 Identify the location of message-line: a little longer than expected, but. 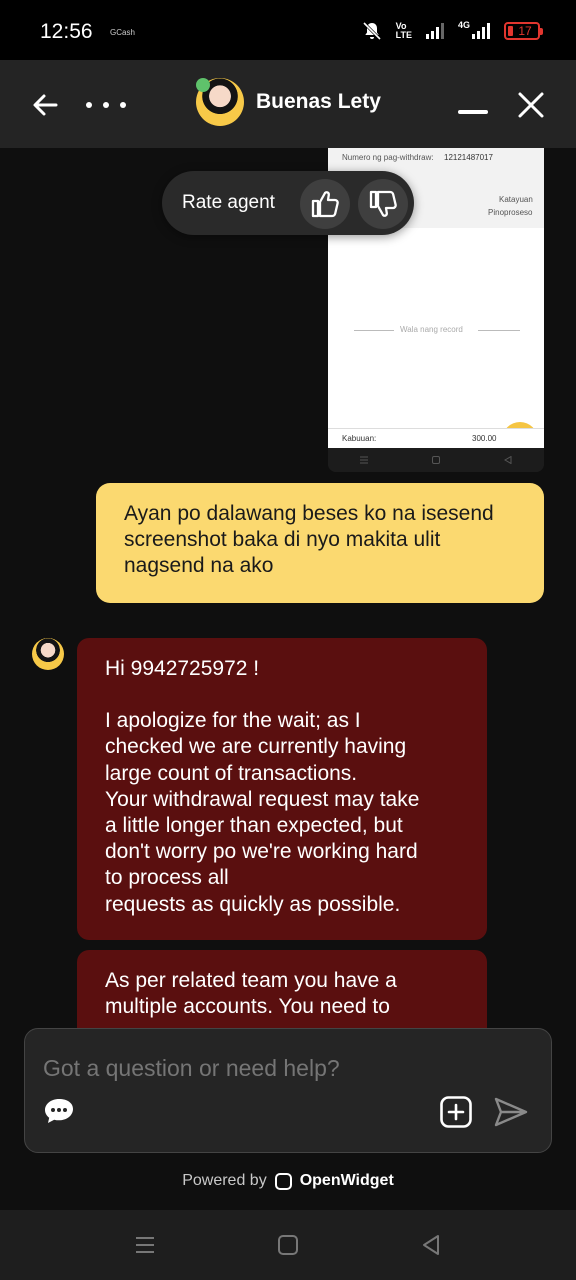
(254, 826).